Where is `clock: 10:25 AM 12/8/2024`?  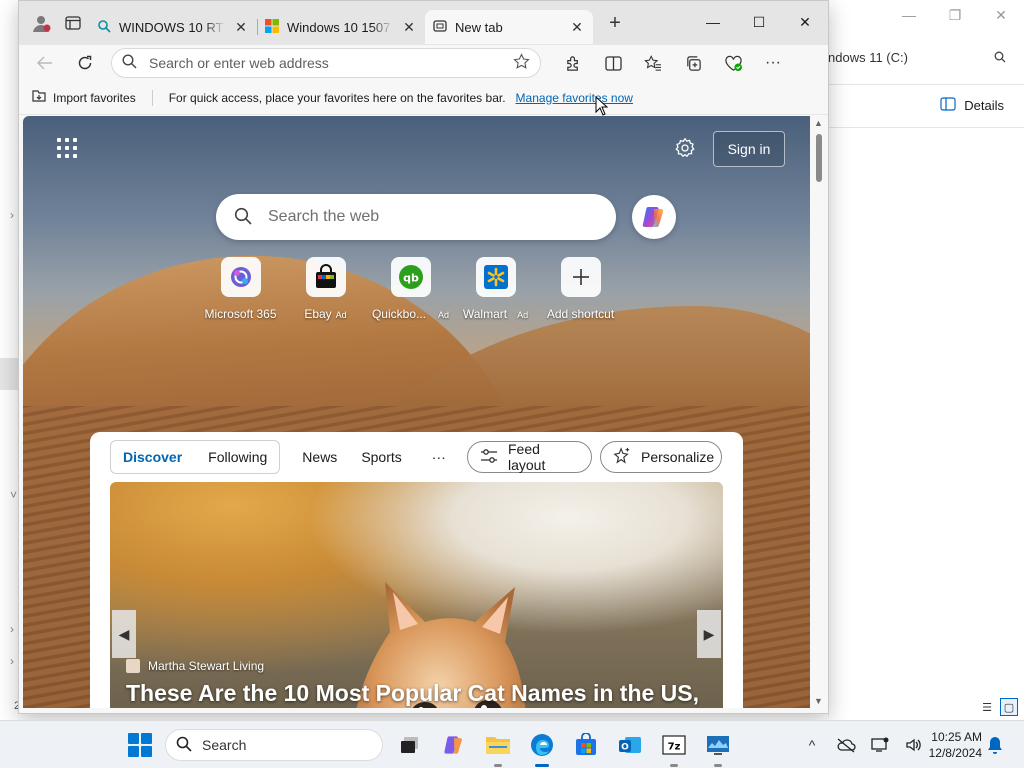
clock: 10:25 AM 12/8/2024 is located at coordinates (948, 745).